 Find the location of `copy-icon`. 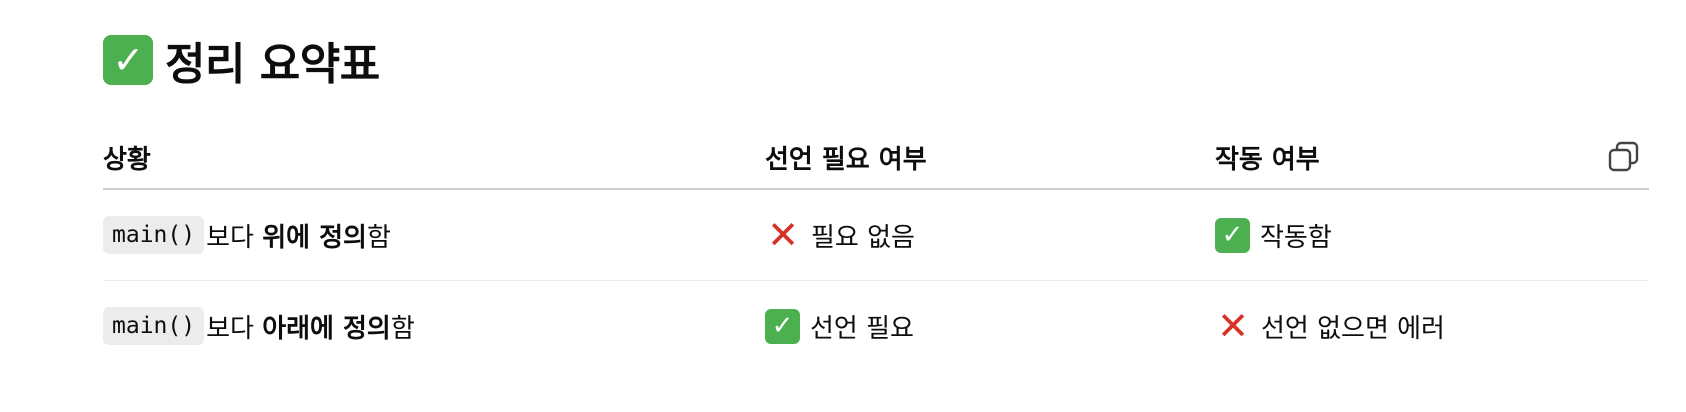

copy-icon is located at coordinates (1624, 157).